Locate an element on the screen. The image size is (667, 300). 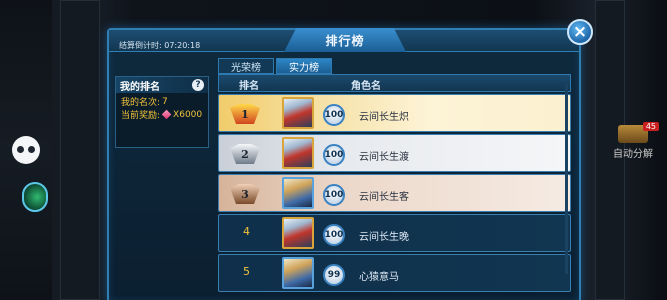
my-rank-line: 我的名次: 7 is located at coordinates (162, 101).